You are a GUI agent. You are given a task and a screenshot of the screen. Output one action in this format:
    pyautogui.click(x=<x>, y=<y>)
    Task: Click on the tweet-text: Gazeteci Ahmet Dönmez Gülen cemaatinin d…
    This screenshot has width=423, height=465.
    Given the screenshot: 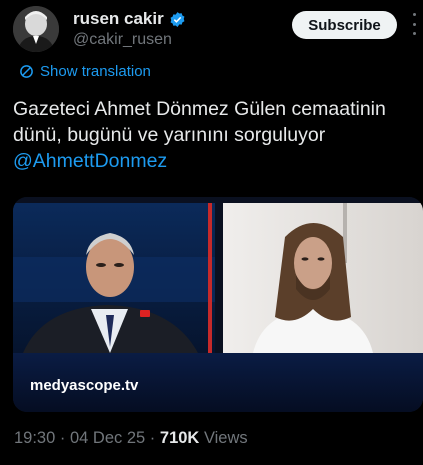 What is the action you would take?
    pyautogui.click(x=199, y=122)
    